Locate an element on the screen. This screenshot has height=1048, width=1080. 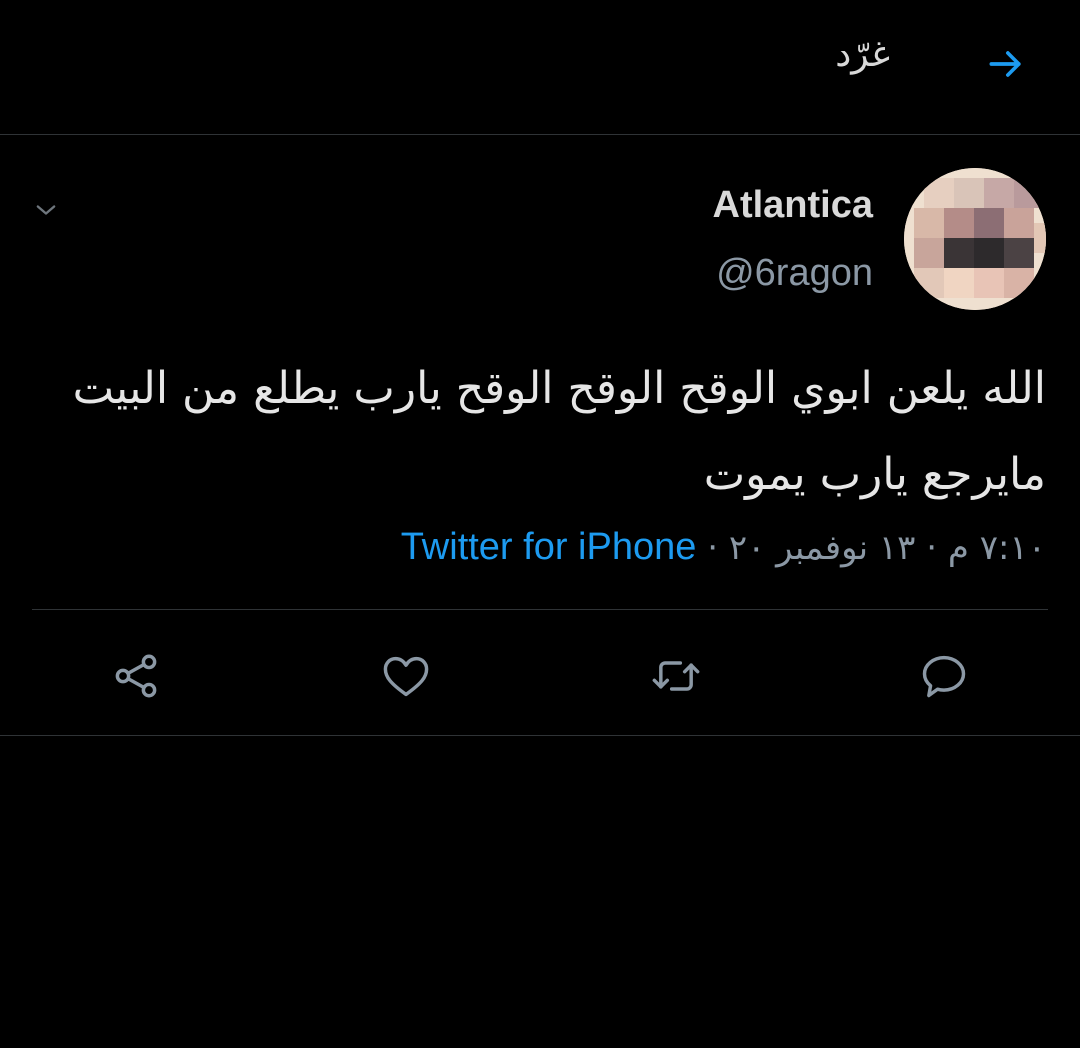
avatar-image is located at coordinates (975, 239).